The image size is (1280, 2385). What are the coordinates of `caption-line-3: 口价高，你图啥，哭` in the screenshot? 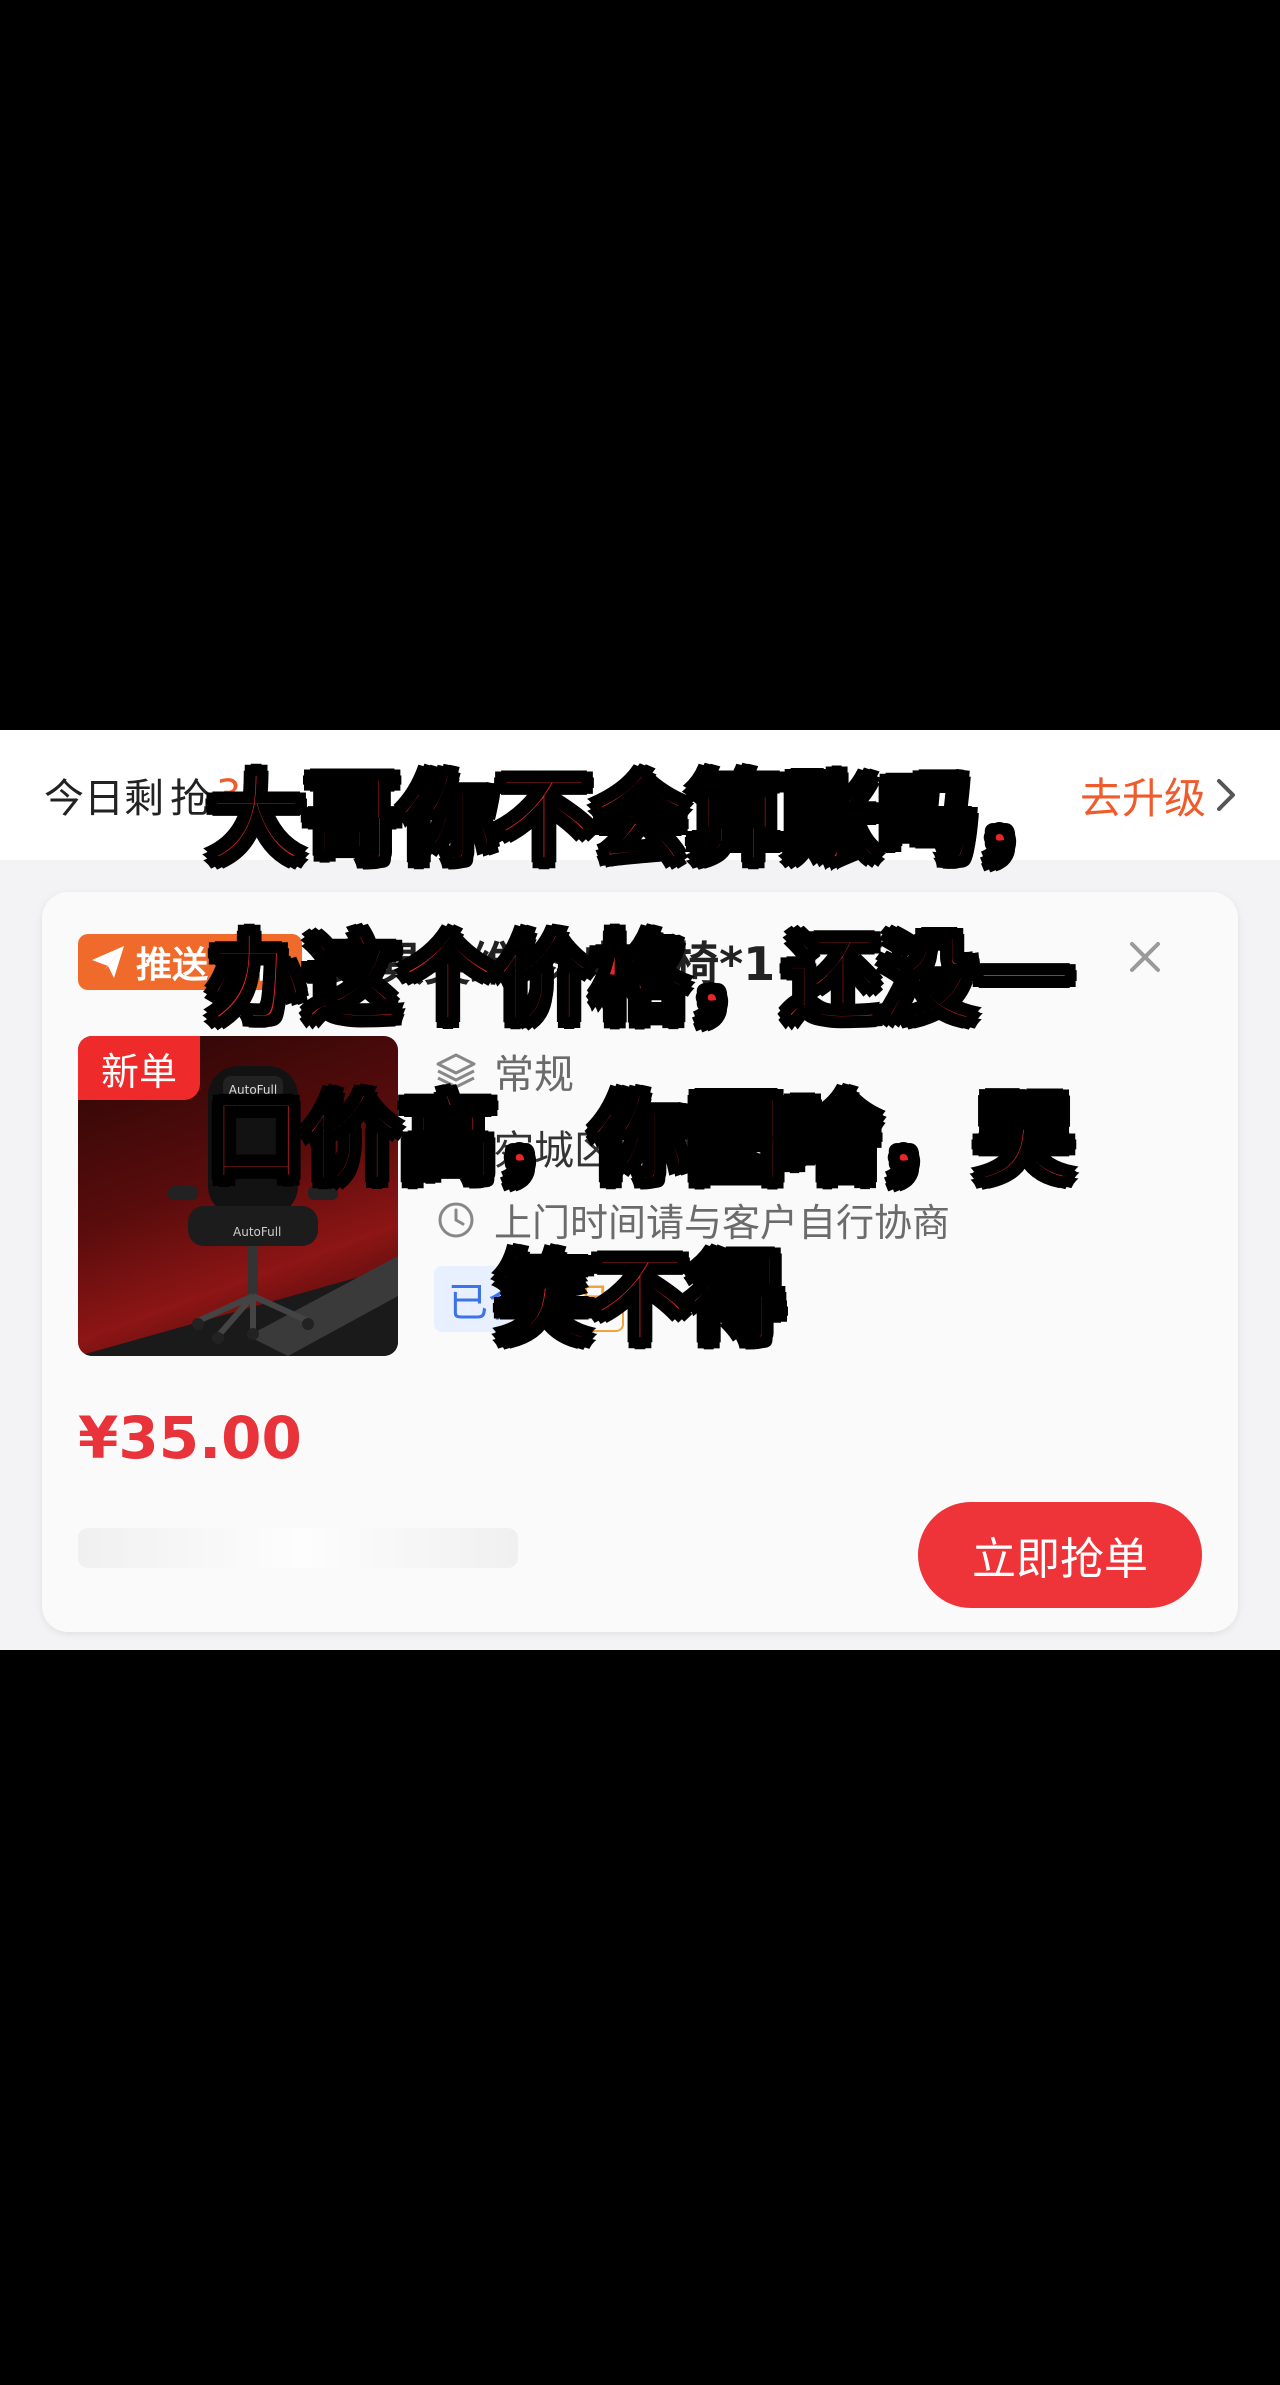 It's located at (640, 1140).